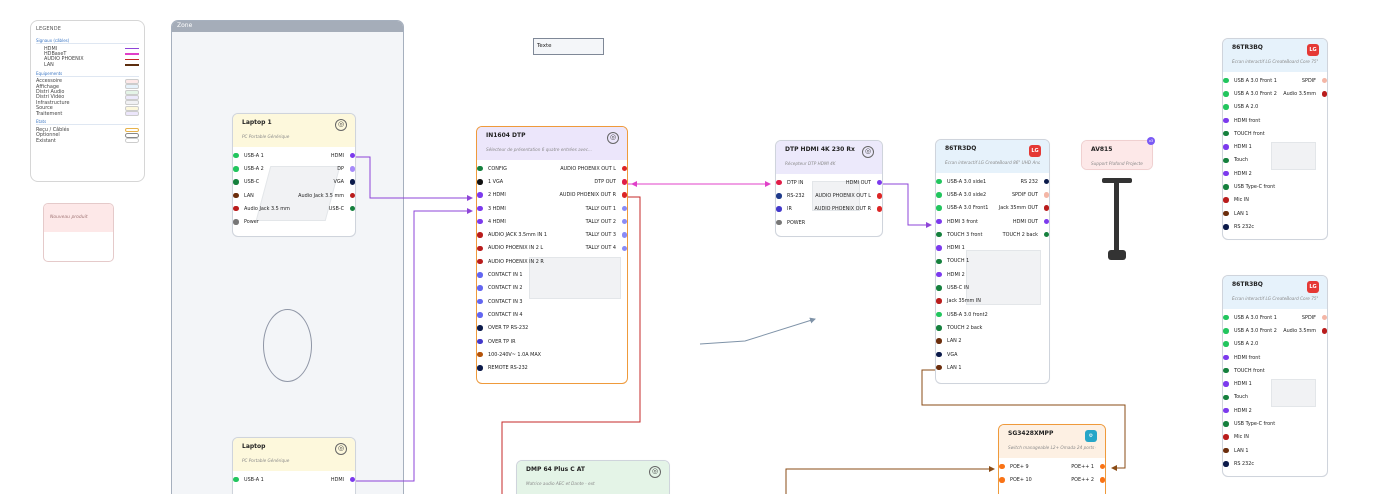 Image resolution: width=1400 pixels, height=494 pixels. I want to click on new-product-card: Nouveau produit, so click(78, 232).